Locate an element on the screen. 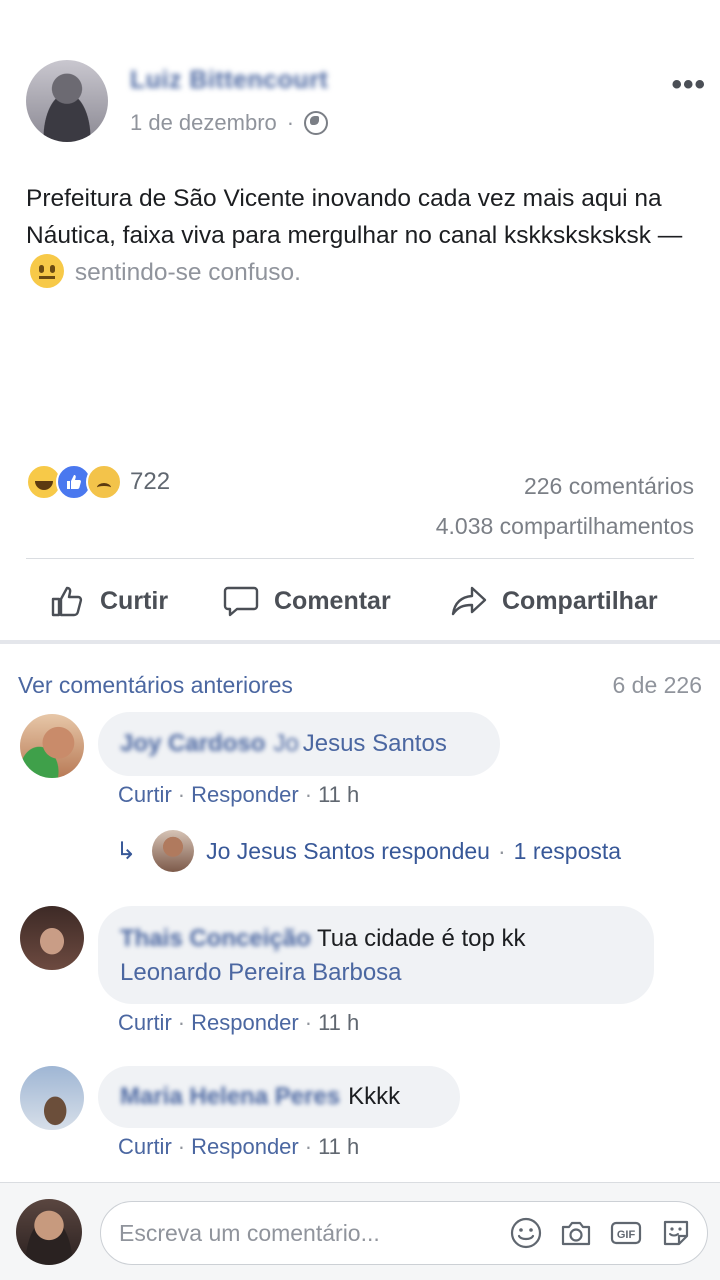 Image resolution: width=720 pixels, height=1280 pixels. commenter-name: Maria Helena Peres is located at coordinates (230, 1097).